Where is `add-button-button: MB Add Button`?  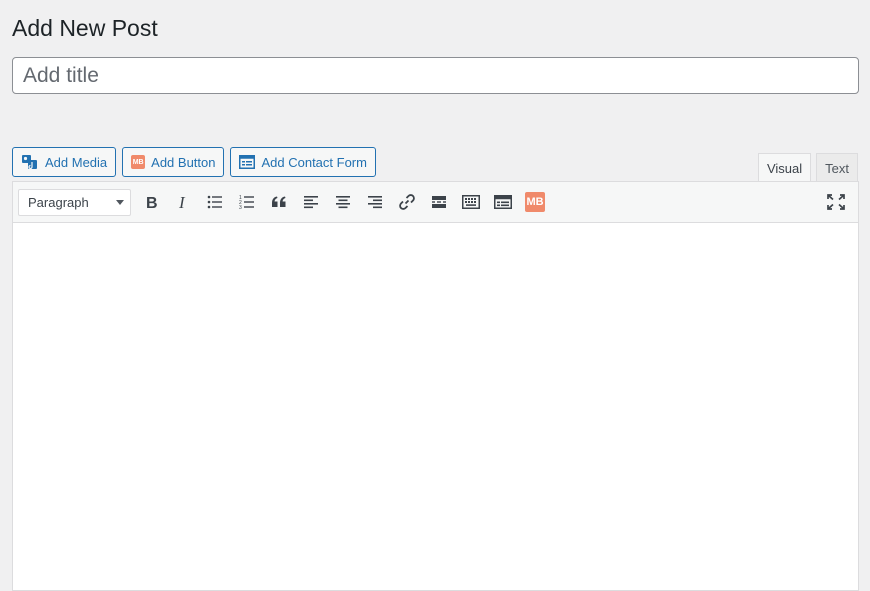
add-button-button: MB Add Button is located at coordinates (173, 162).